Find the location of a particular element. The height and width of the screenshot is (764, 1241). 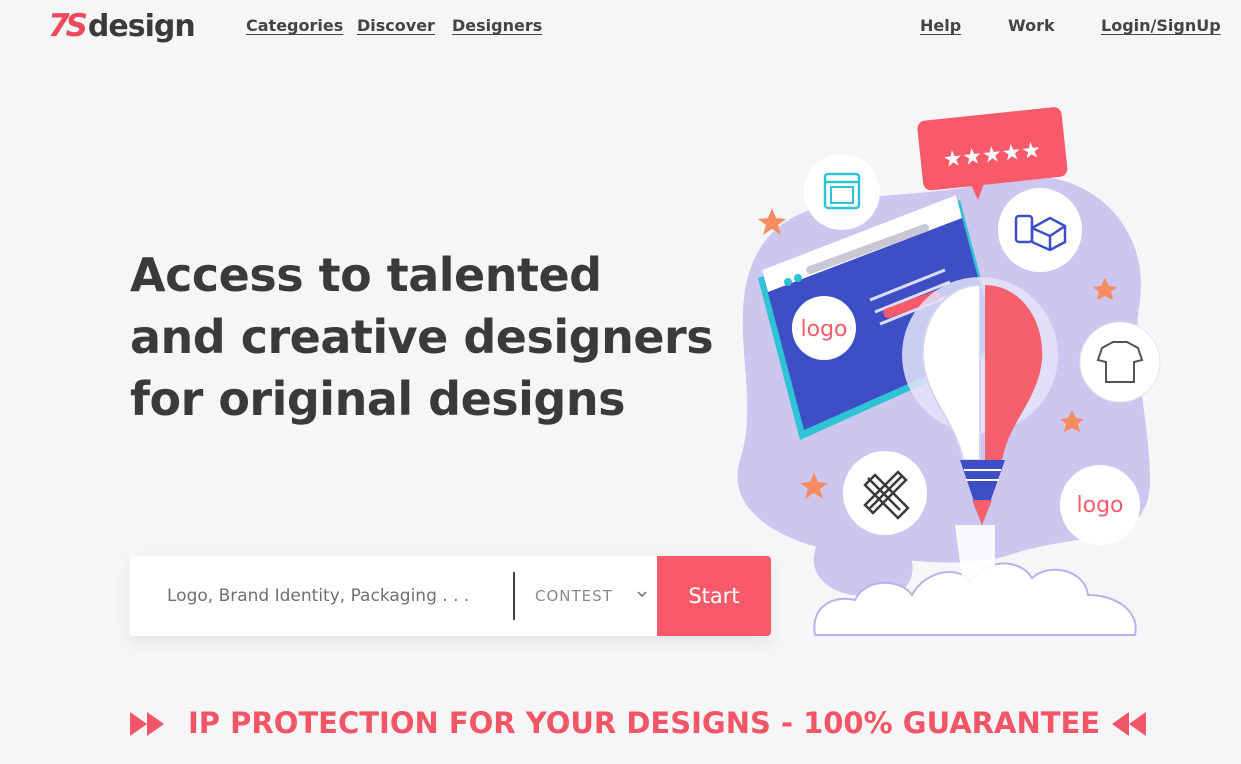

headline-line-1: Access to talented is located at coordinates (366, 275).